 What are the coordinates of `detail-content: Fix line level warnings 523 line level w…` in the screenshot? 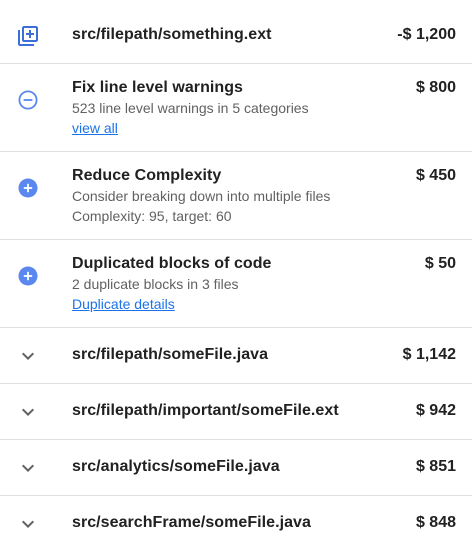 It's located at (224, 108).